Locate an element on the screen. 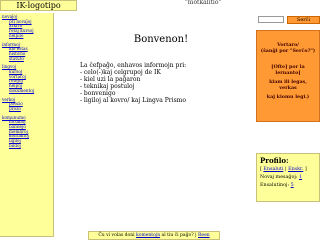 The width and height of the screenshot is (320, 240). profile-links: [ Ensaluti | Enskr. ] is located at coordinates (283, 169).